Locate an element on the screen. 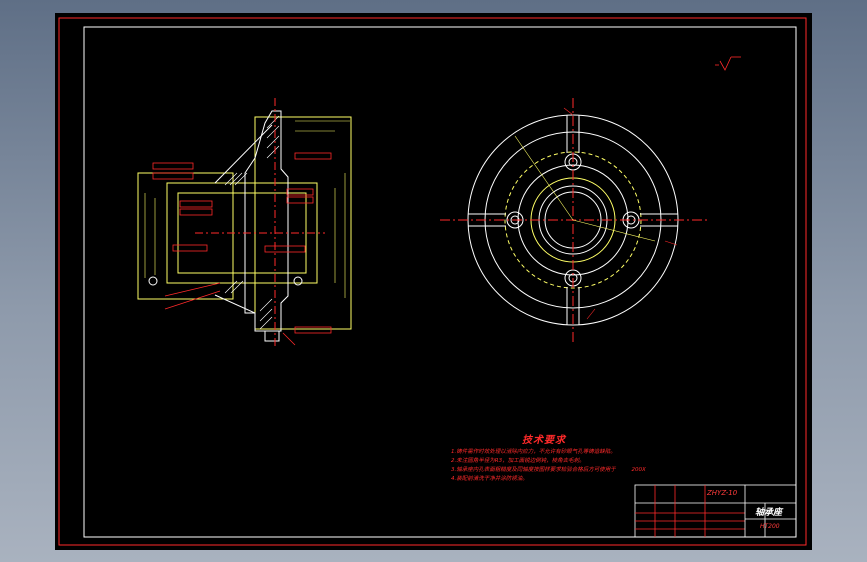  section-dimension-lines is located at coordinates (247, 209).